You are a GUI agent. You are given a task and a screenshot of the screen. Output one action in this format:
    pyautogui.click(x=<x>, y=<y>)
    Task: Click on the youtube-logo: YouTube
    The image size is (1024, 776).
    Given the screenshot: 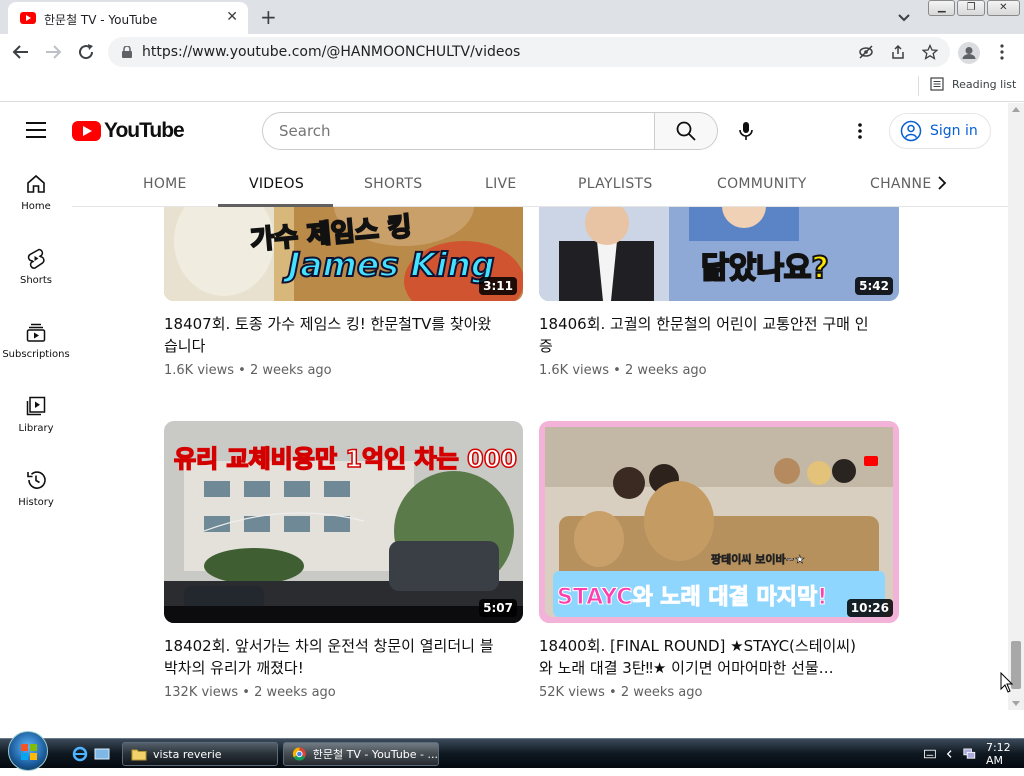 What is the action you would take?
    pyautogui.click(x=128, y=131)
    